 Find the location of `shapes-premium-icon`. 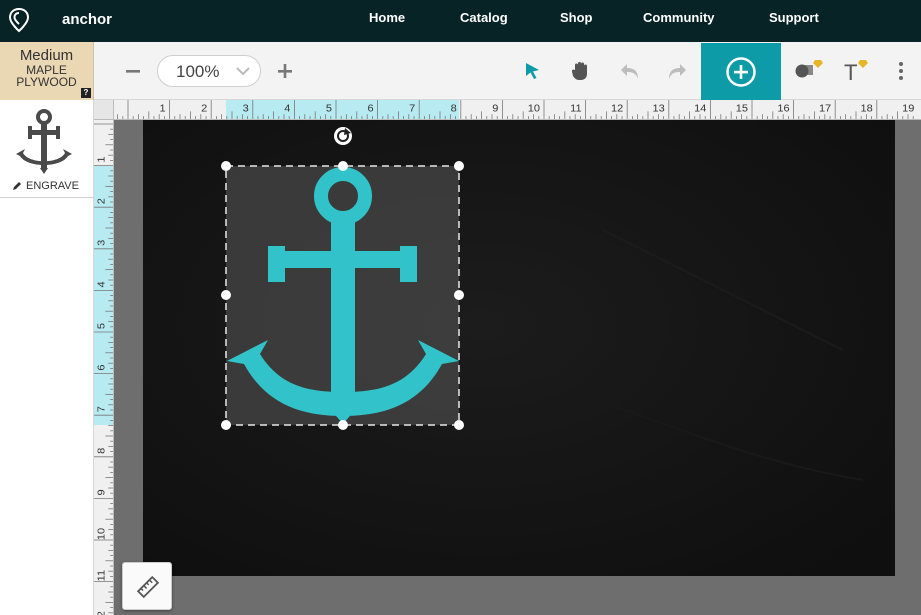

shapes-premium-icon is located at coordinates (809, 70).